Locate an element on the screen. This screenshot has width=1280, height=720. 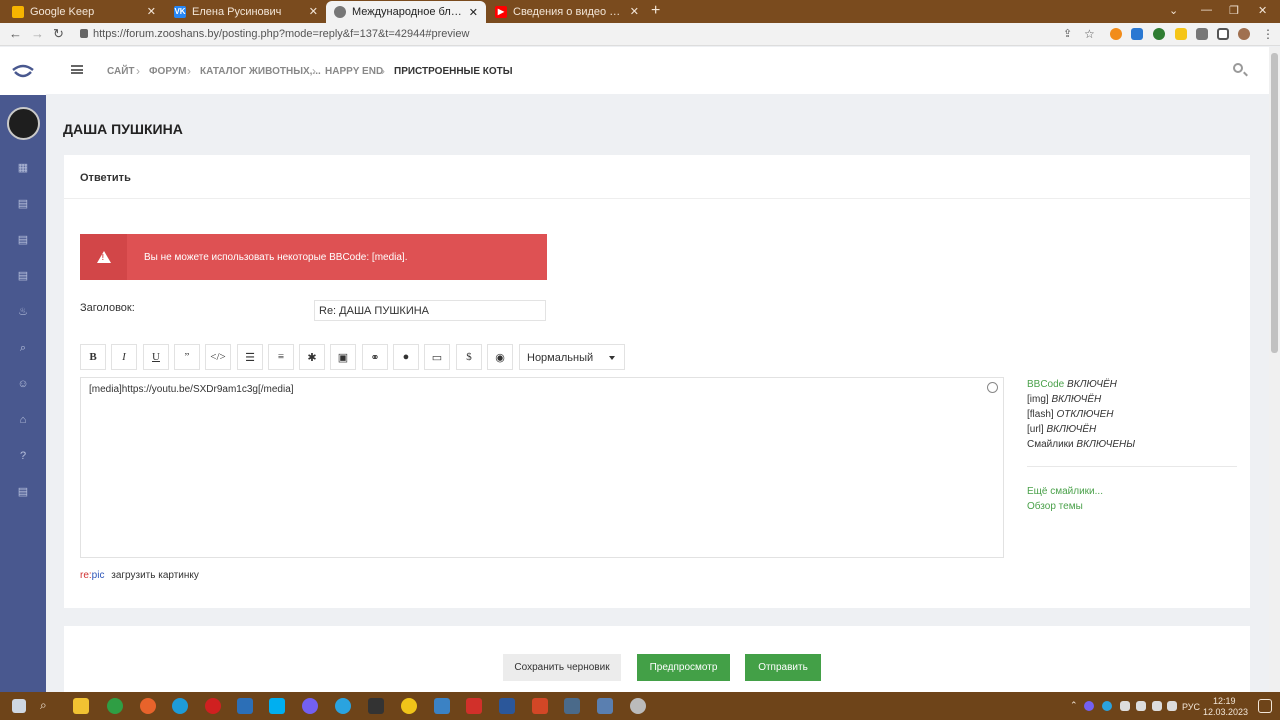
fire-icon: ♨ is located at coordinates (23, 312).